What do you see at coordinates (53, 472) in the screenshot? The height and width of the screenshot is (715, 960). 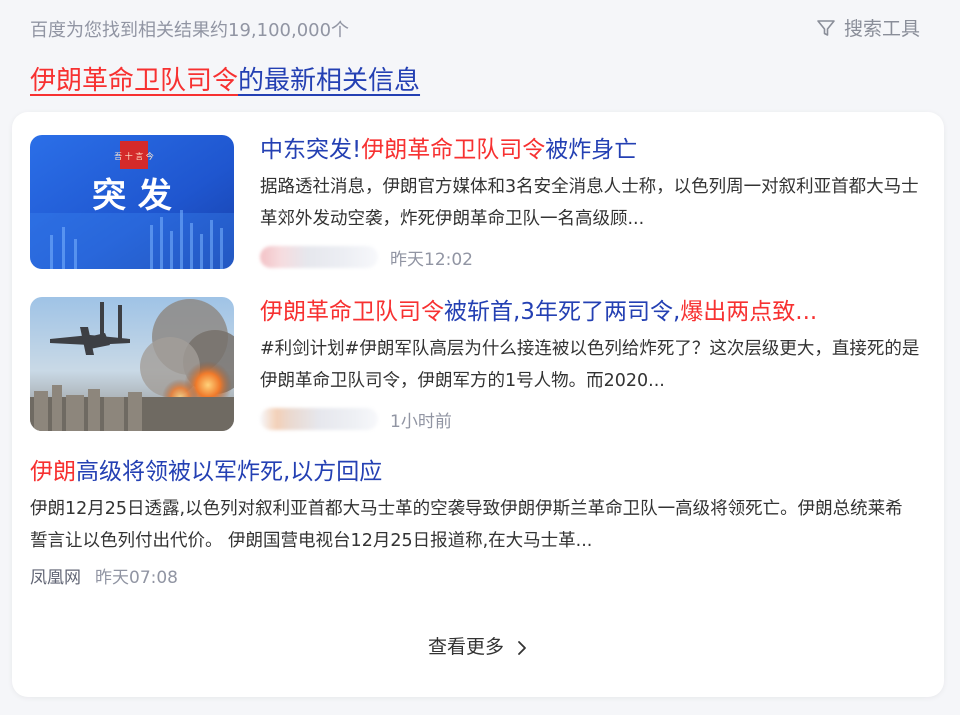 I see `title-highlight: 伊朗` at bounding box center [53, 472].